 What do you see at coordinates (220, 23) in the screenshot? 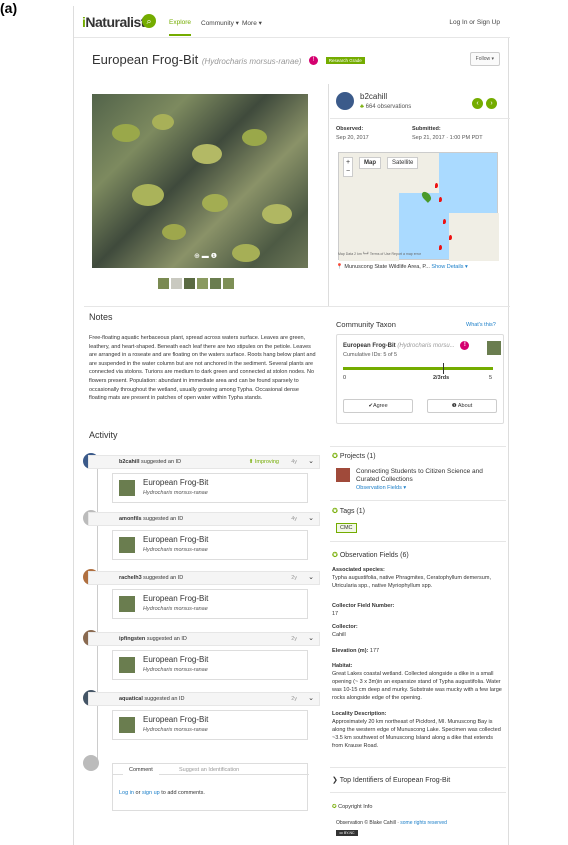
I see `nav-community: Community ▾` at bounding box center [220, 23].